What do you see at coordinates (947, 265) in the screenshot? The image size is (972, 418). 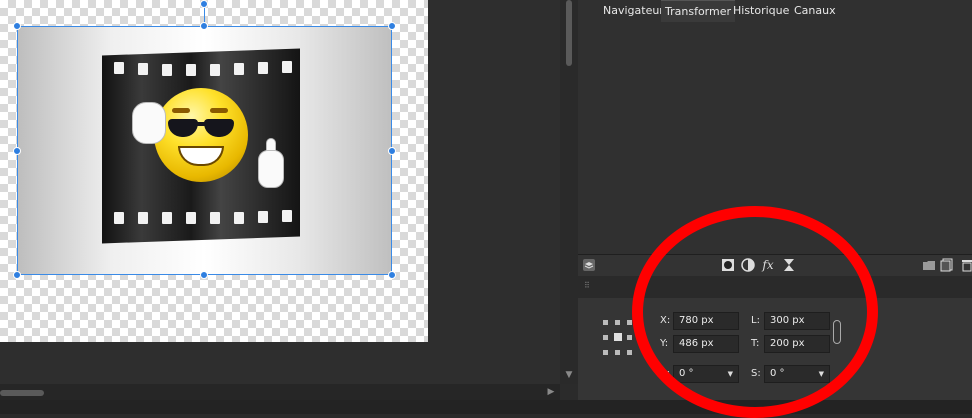 I see `copy-icon` at bounding box center [947, 265].